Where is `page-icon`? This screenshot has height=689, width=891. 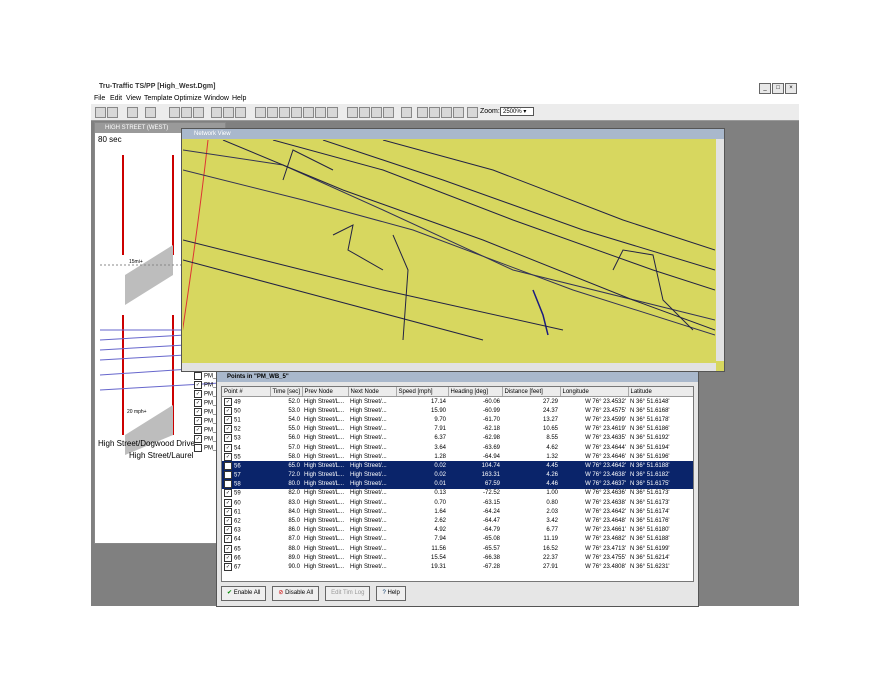 page-icon is located at coordinates (458, 112).